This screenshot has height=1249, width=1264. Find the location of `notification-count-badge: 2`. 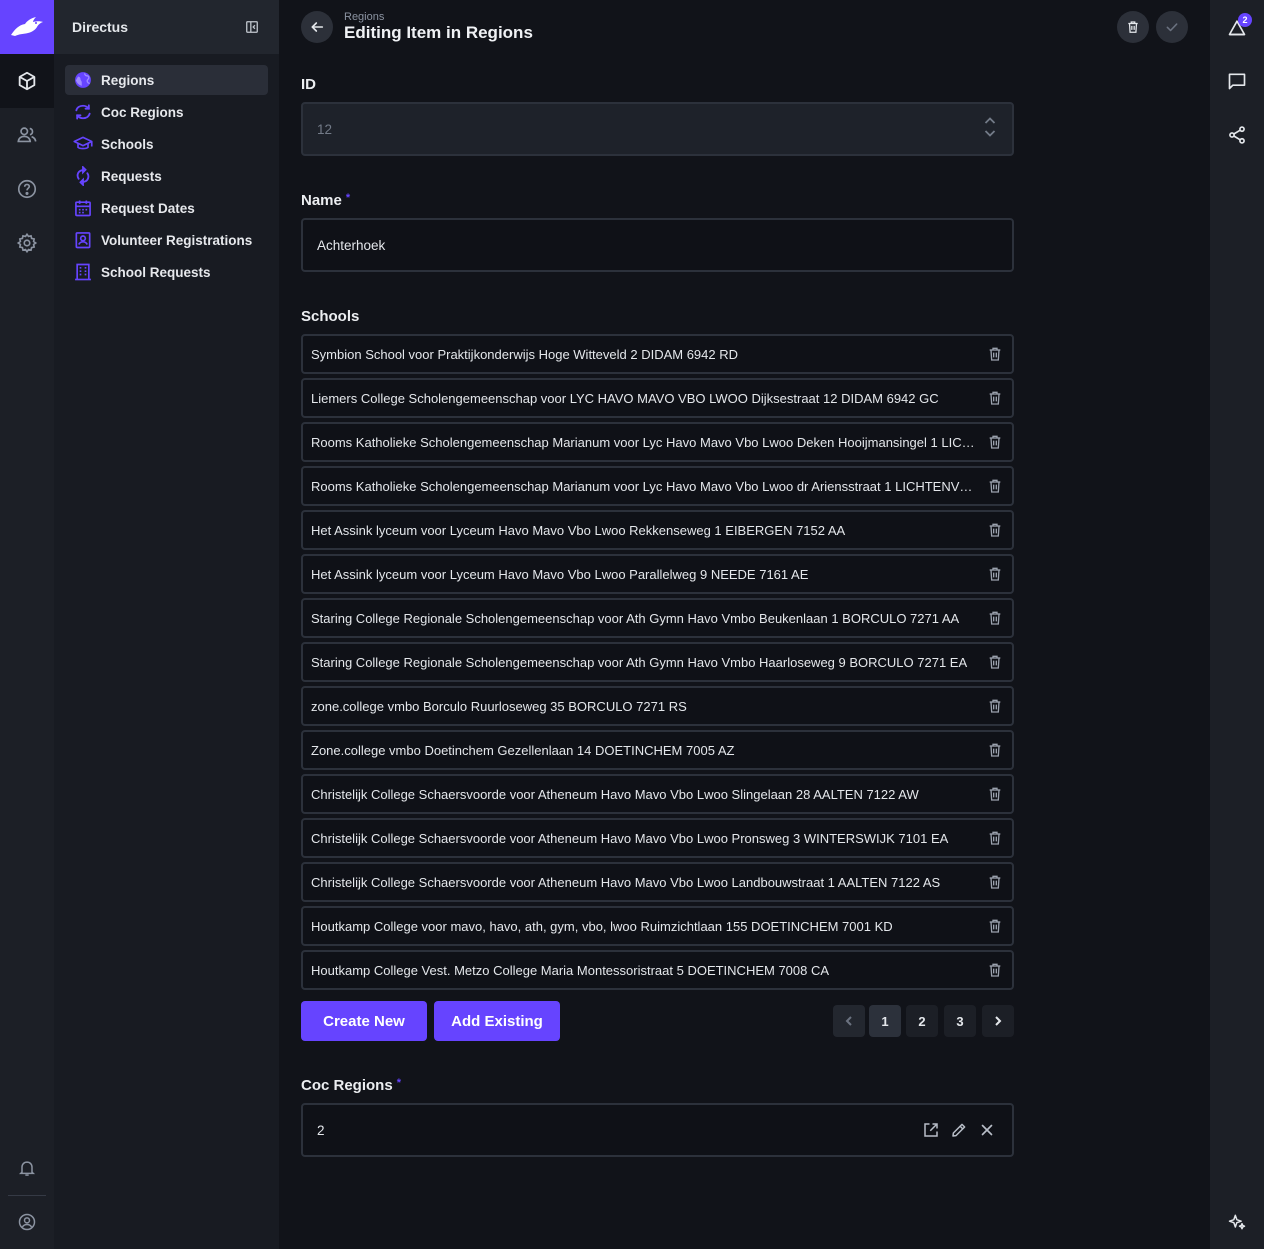

notification-count-badge: 2 is located at coordinates (1245, 20).